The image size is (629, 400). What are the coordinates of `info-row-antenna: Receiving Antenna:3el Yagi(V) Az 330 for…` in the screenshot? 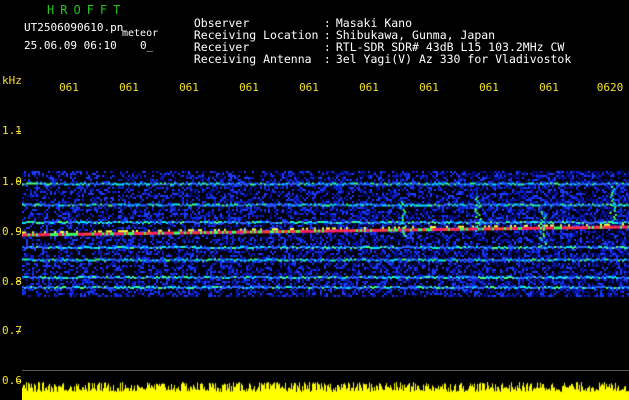 It's located at (375, 53).